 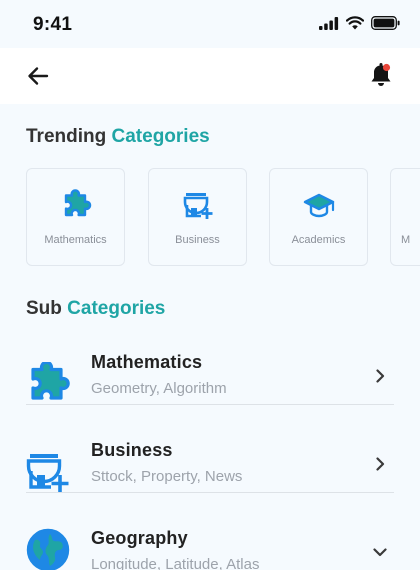 What do you see at coordinates (75, 240) in the screenshot?
I see `trending-card-label: Mathematics` at bounding box center [75, 240].